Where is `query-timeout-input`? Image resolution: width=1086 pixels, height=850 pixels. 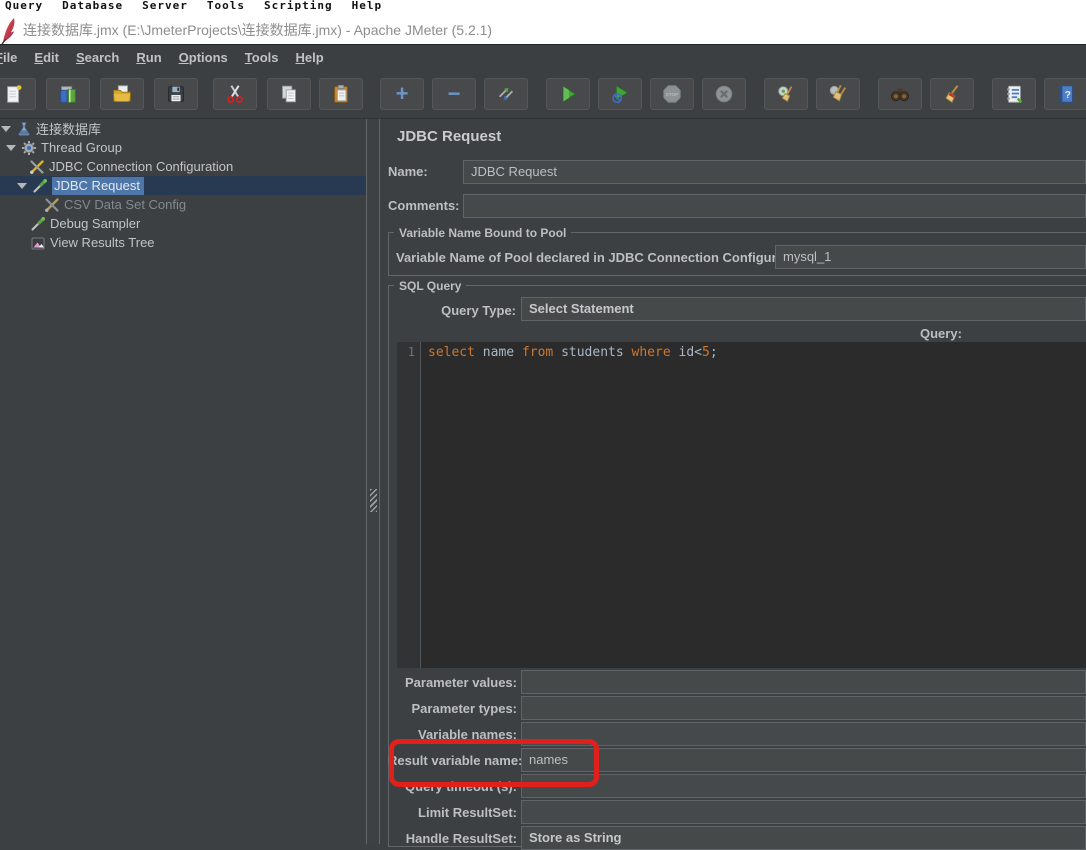
query-timeout-input is located at coordinates (803, 786).